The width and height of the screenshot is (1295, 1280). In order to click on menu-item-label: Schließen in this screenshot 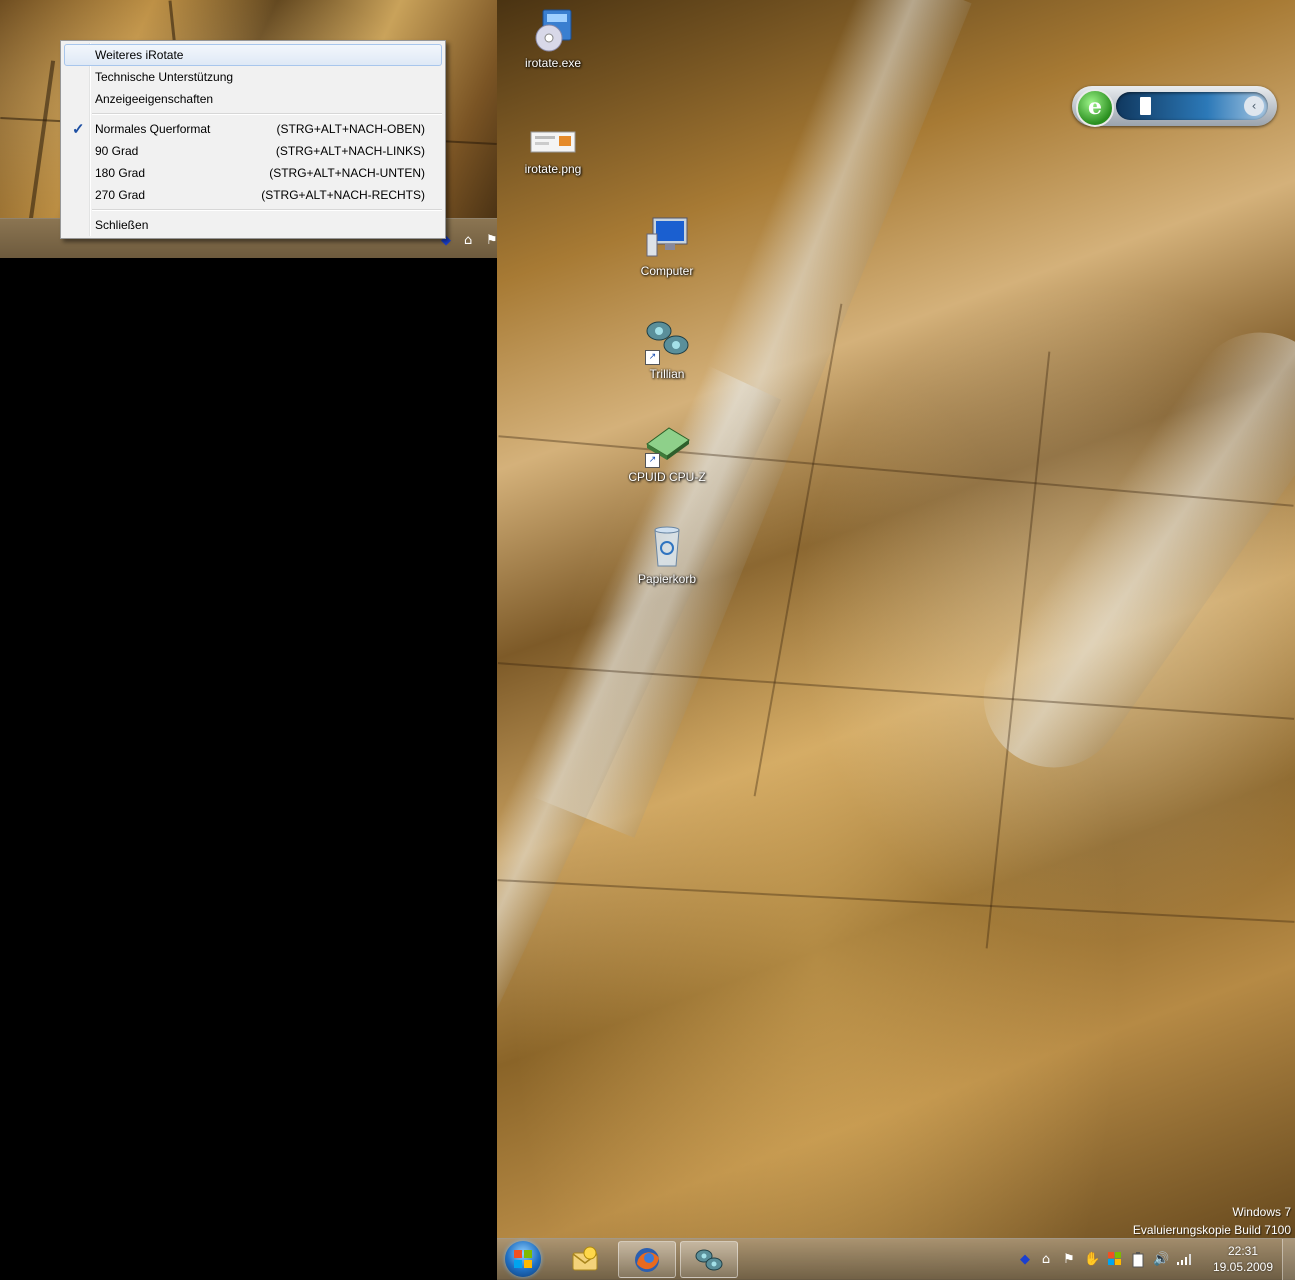, I will do `click(122, 225)`.